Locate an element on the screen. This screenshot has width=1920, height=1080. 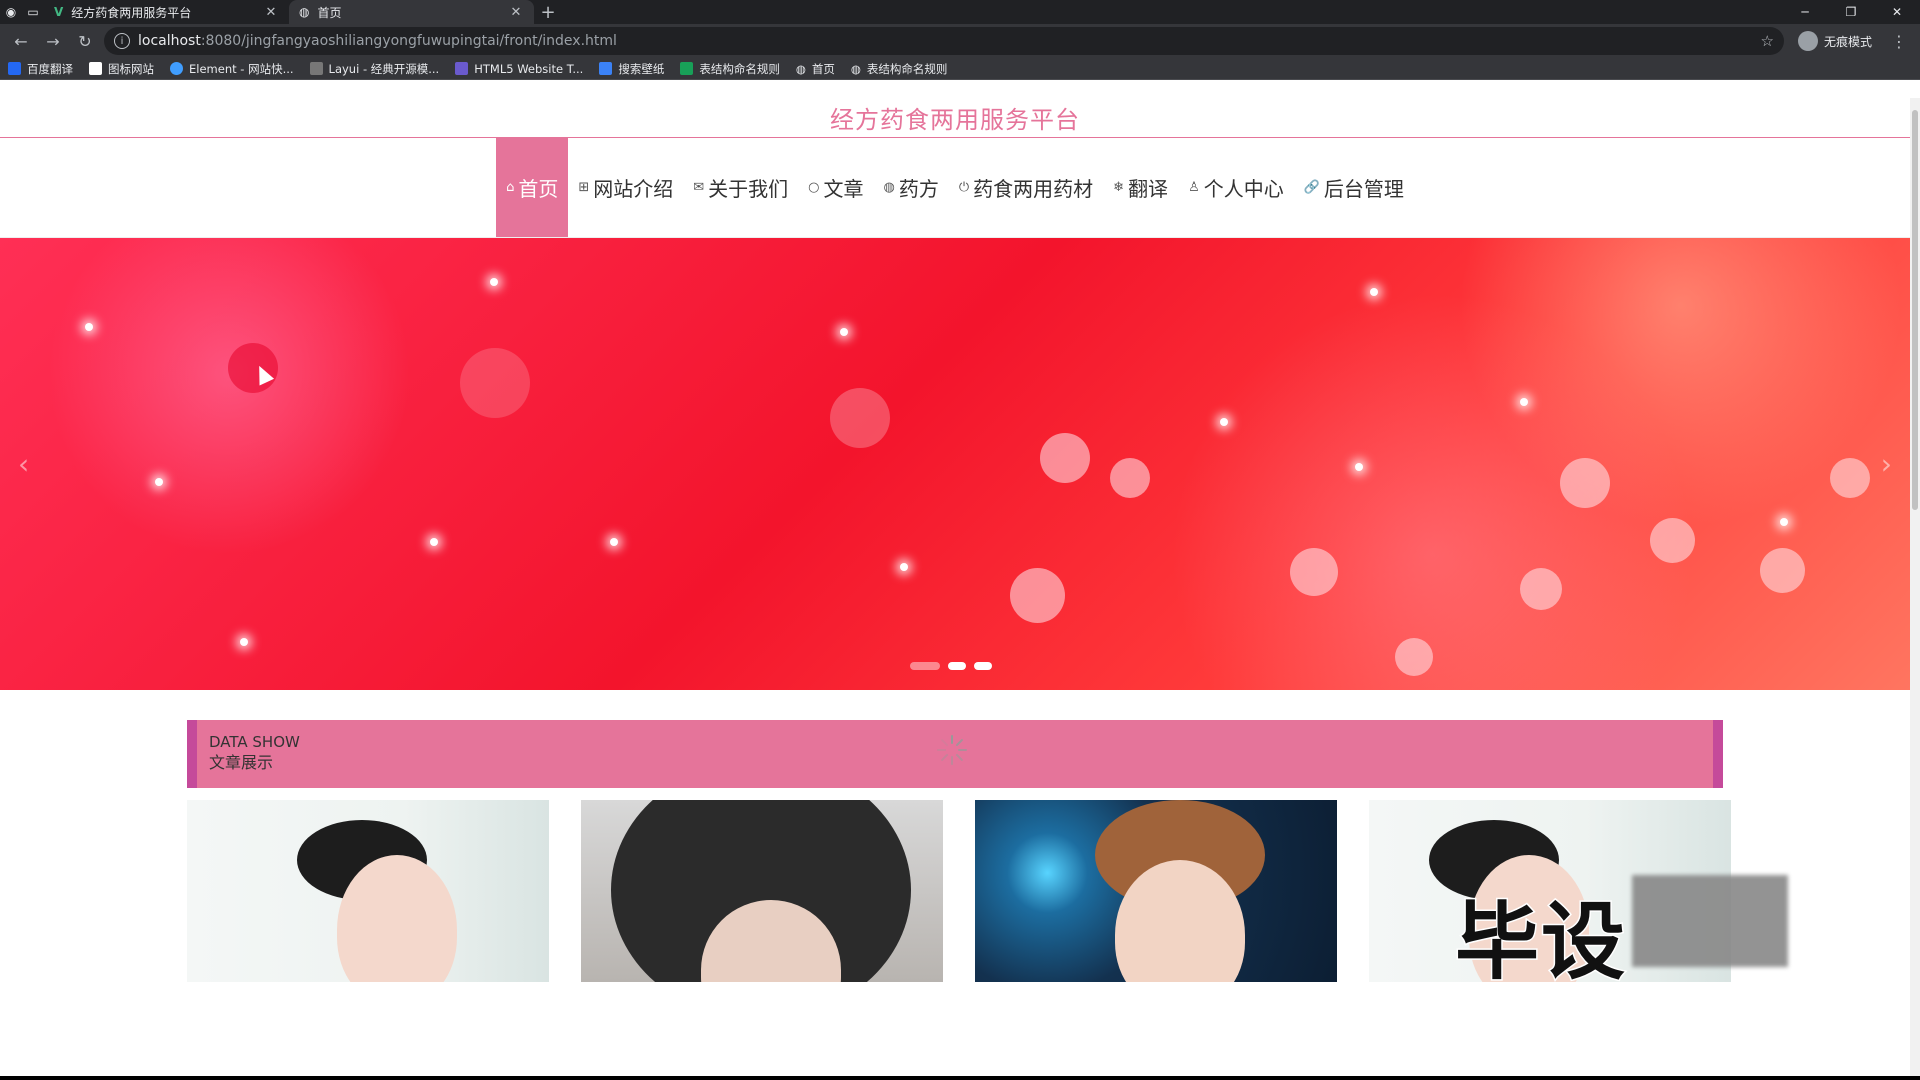
nav-item-profile: ♙ 个人中心 is located at coordinates (1236, 187).